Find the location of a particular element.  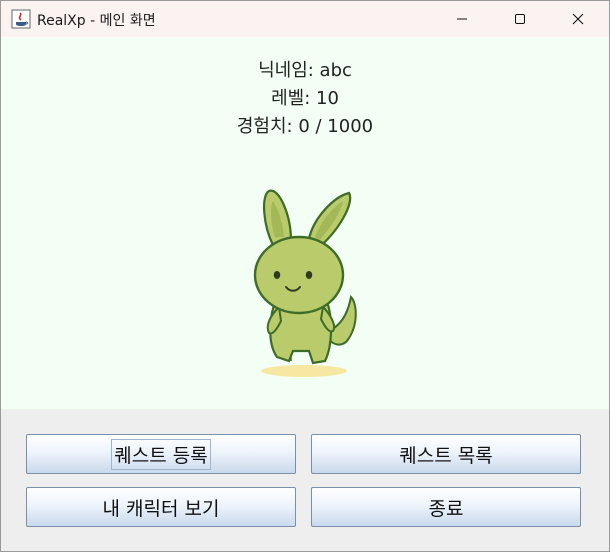

quest-list-label: 퀘스트 목록 is located at coordinates (446, 455).